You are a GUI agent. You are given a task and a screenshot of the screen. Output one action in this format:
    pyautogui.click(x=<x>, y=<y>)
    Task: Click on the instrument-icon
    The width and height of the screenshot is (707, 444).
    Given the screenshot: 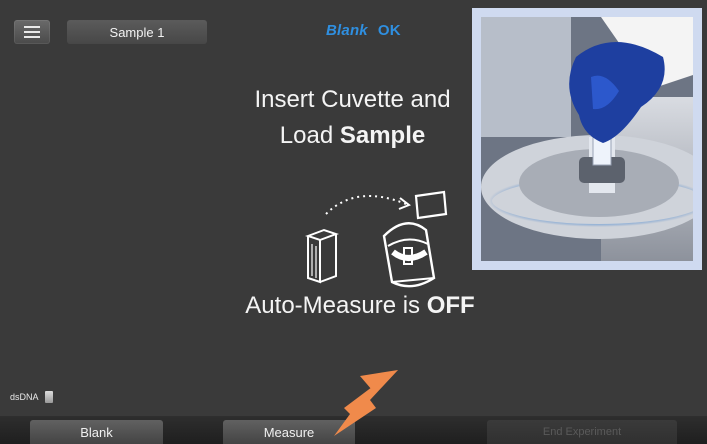 What is the action you would take?
    pyautogui.click(x=409, y=255)
    